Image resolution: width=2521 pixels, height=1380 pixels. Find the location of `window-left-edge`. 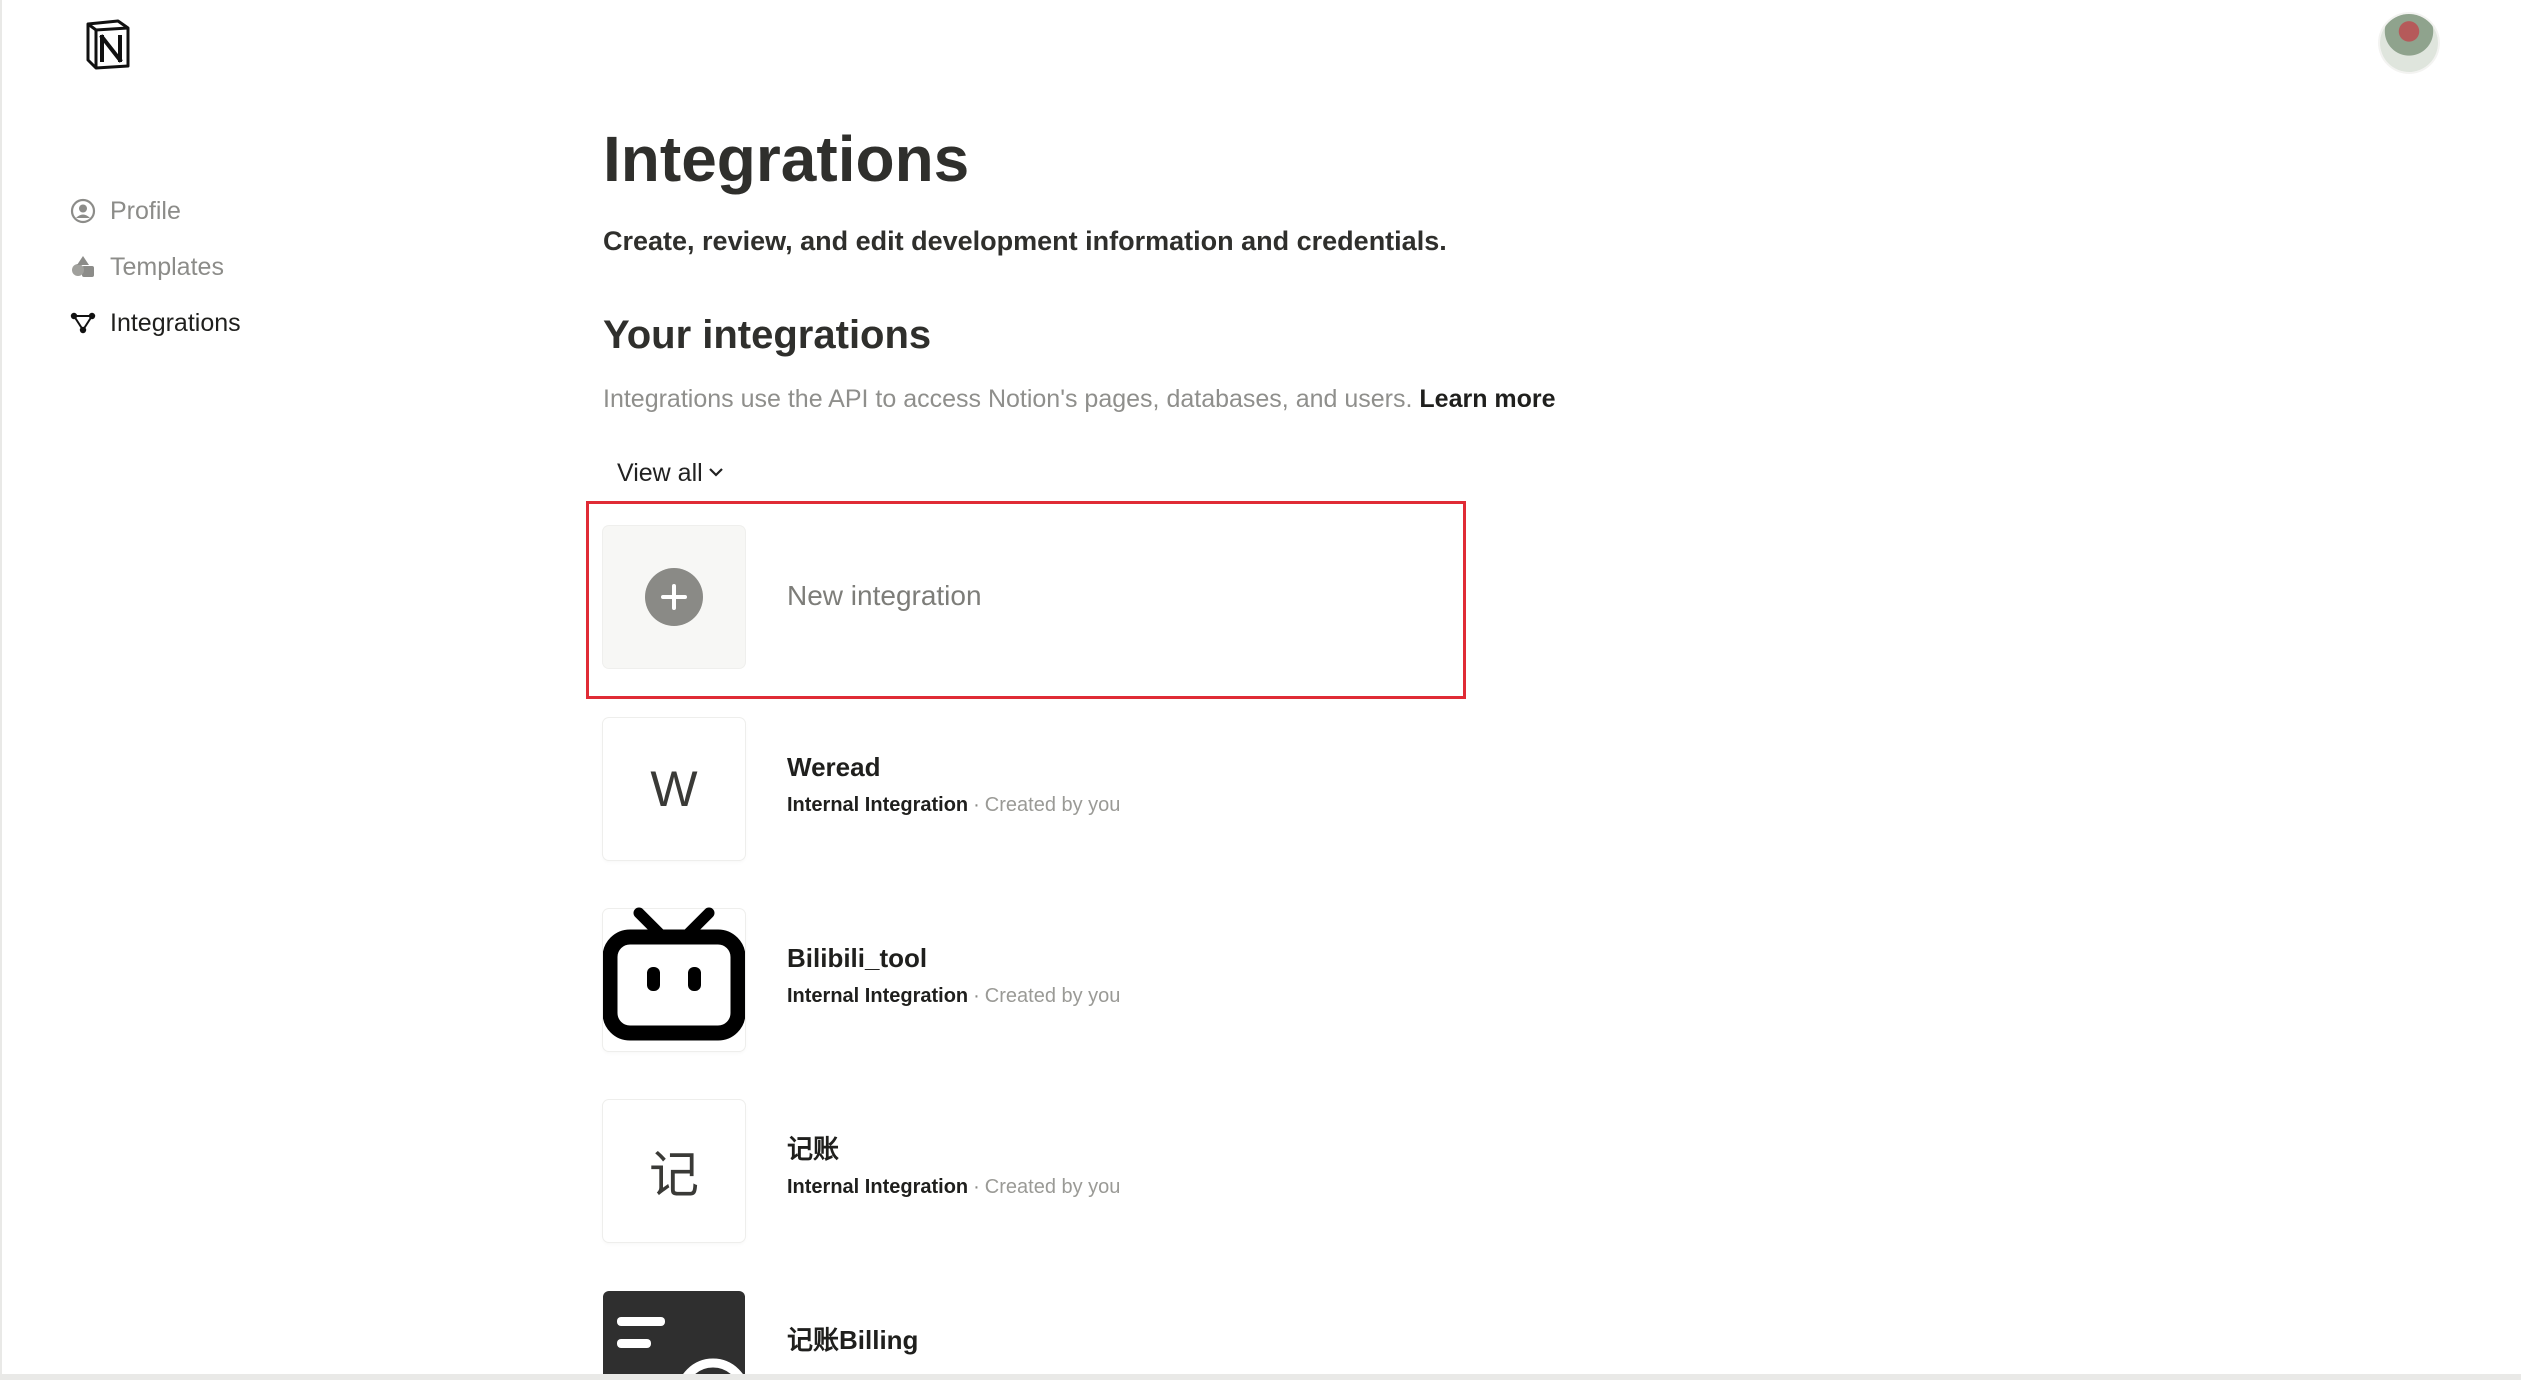

window-left-edge is located at coordinates (1, 690).